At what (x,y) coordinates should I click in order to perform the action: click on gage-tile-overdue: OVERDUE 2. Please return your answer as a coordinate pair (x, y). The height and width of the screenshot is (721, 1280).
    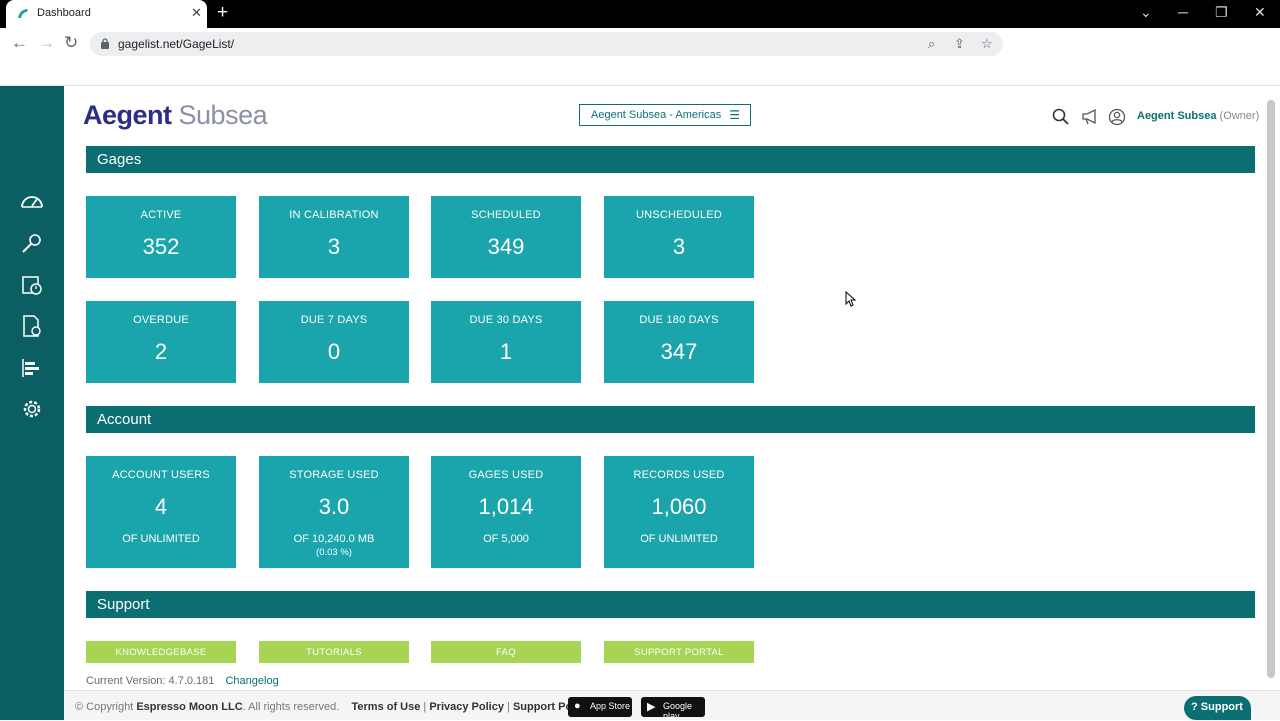
    Looking at the image, I should click on (161, 342).